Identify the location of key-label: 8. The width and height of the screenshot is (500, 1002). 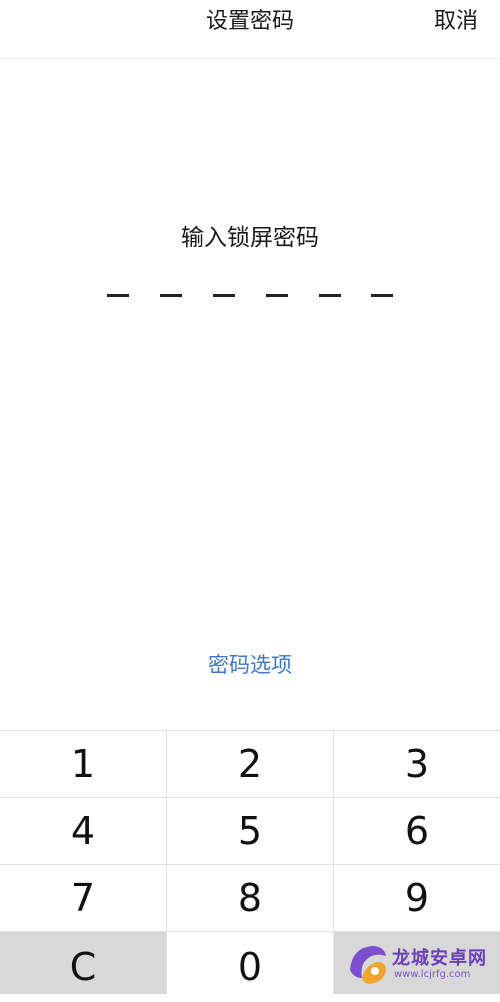
(250, 898).